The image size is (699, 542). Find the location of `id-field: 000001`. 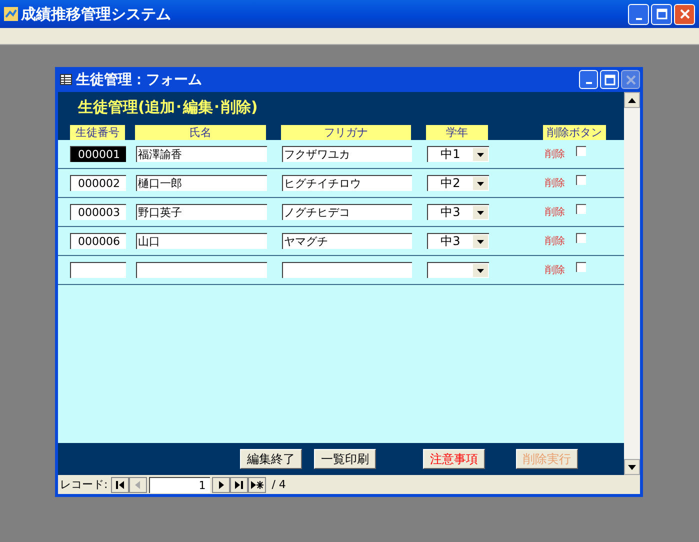

id-field: 000001 is located at coordinates (98, 154).